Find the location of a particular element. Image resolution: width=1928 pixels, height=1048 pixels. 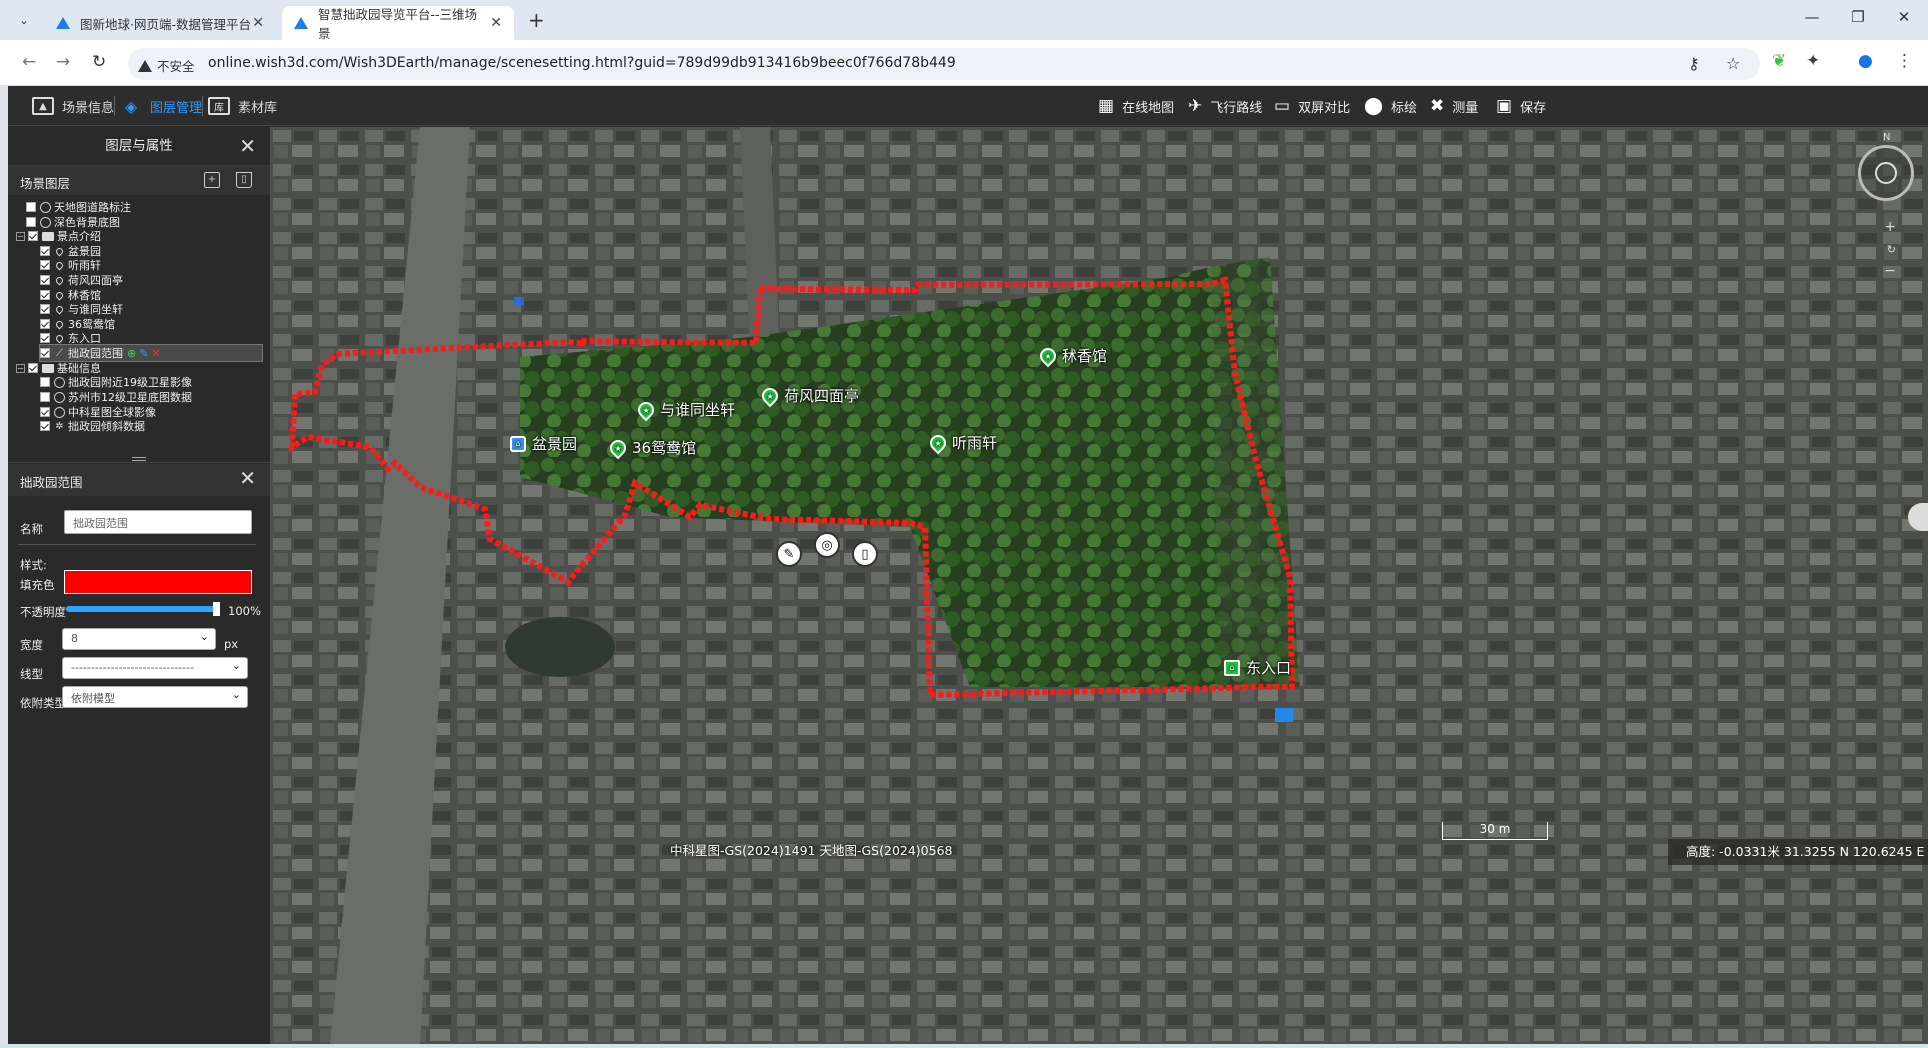

tab-search-button: ⌄ is located at coordinates (24, 20).